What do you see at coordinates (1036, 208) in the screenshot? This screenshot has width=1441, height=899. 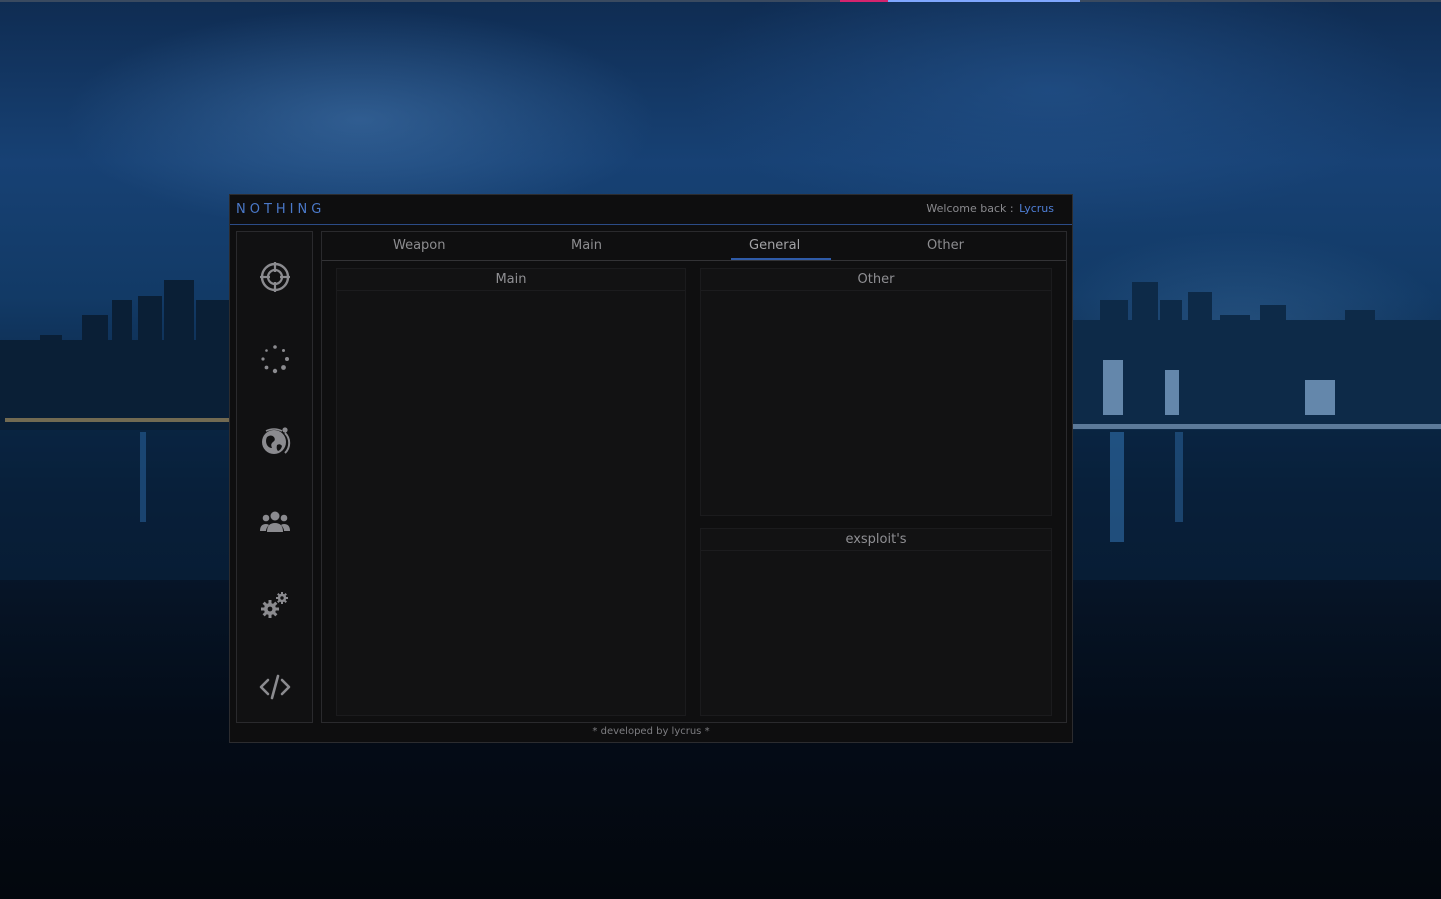 I see `username: Lycrus` at bounding box center [1036, 208].